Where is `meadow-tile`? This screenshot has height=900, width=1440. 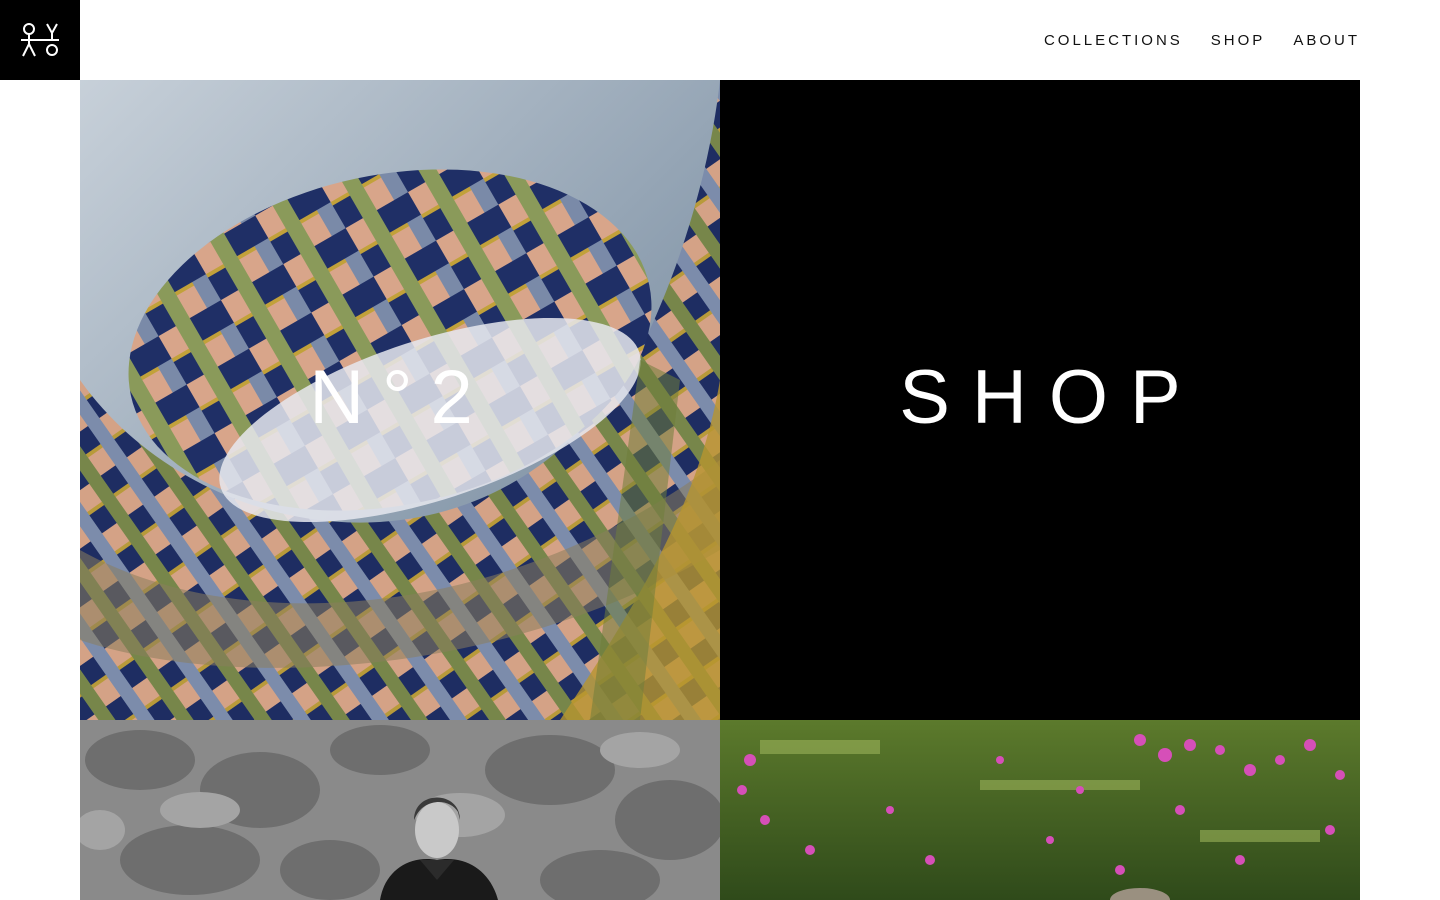
meadow-tile is located at coordinates (1040, 810).